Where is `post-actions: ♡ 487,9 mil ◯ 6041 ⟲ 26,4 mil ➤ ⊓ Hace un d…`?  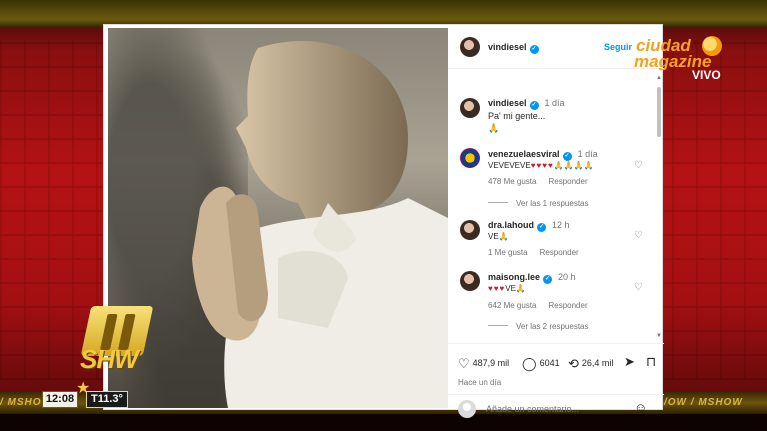
post-actions: ♡ 487,9 mil ◯ 6041 ⟲ 26,4 mil ➤ ⊓ Hace un d… is located at coordinates (556, 380).